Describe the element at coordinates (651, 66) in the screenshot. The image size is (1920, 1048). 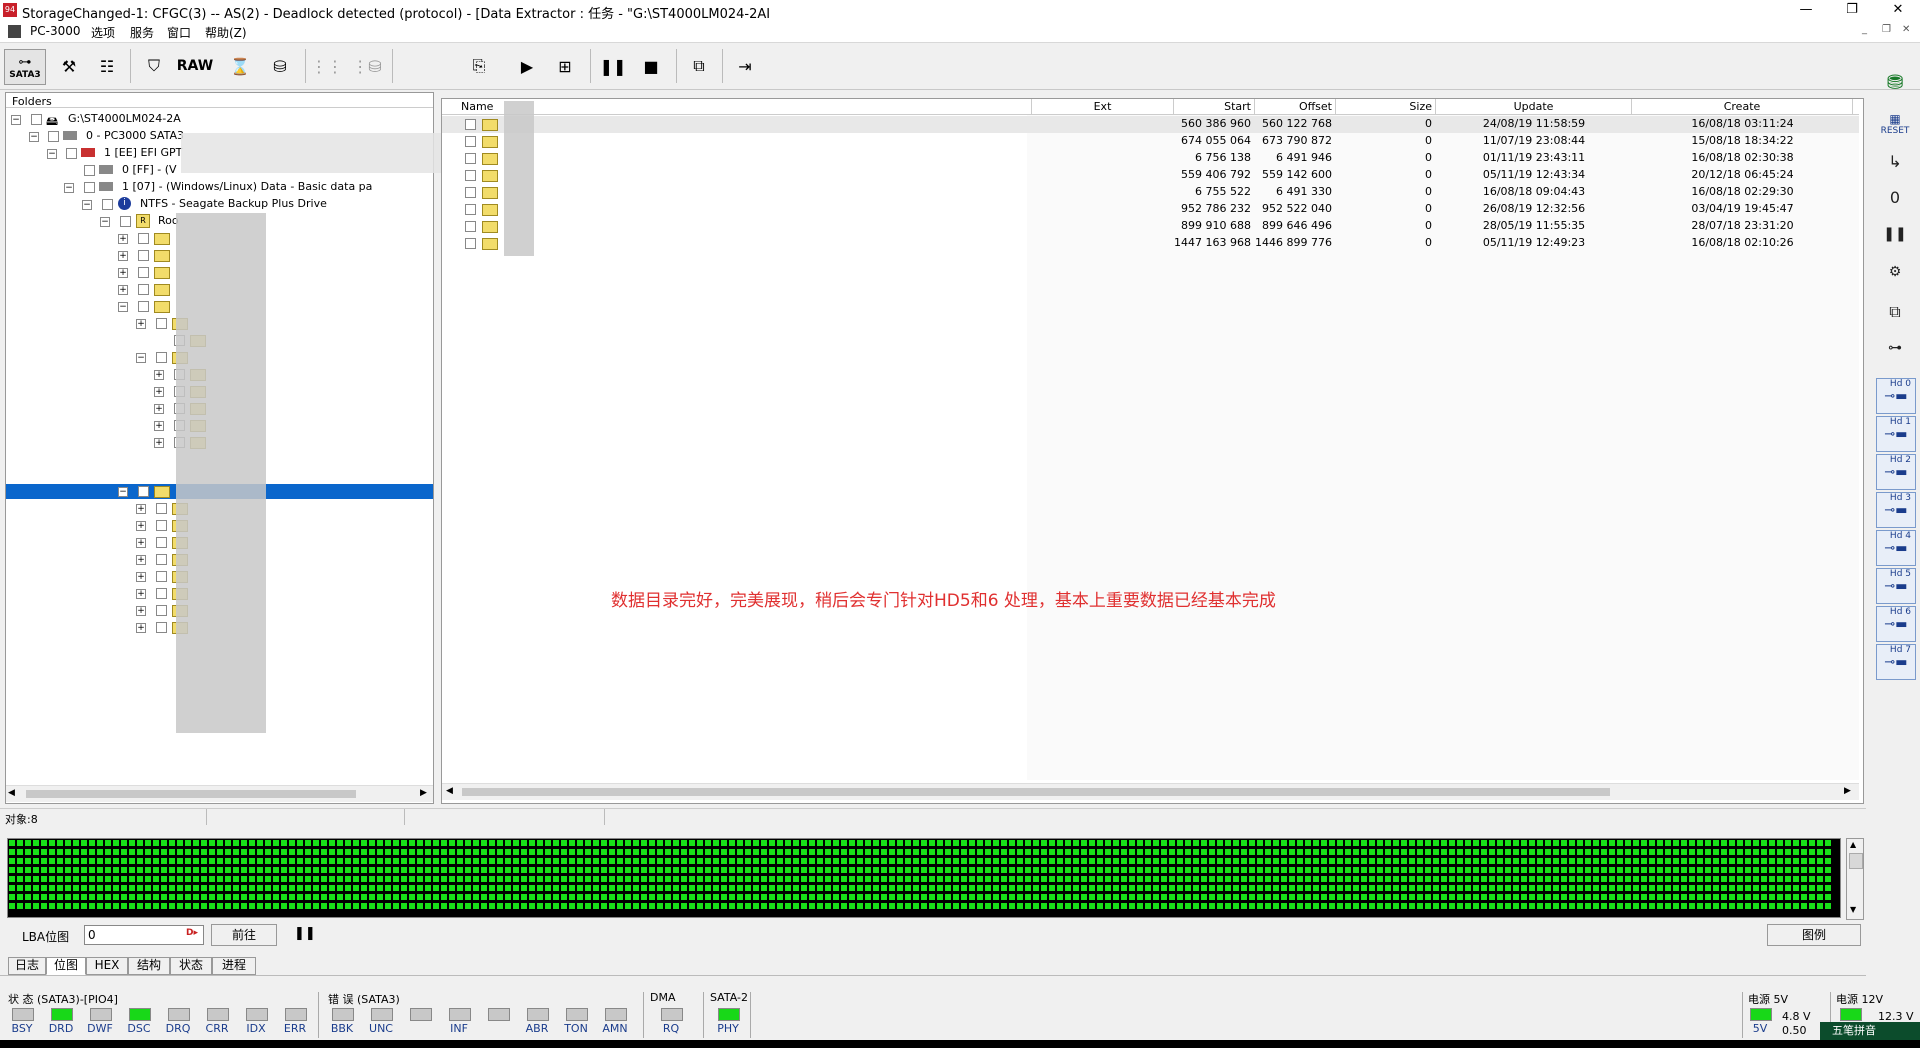
I see `stop-button: ■` at that location.